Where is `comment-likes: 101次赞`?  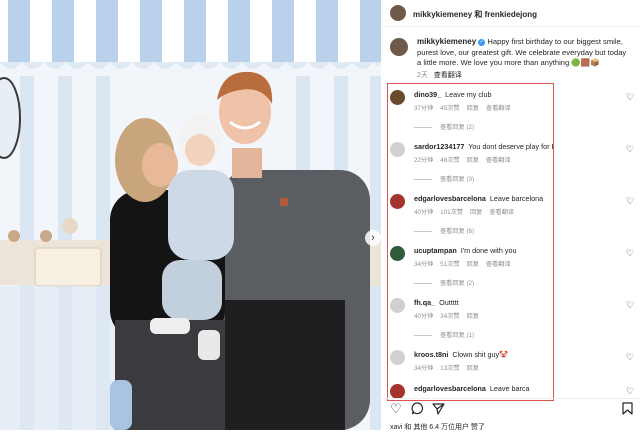
comment-likes: 101次赞 is located at coordinates (451, 212).